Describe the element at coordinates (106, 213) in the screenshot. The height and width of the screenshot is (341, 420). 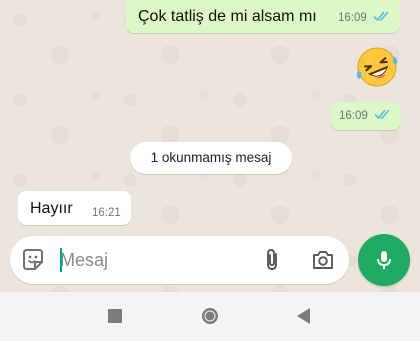
I see `message-time: 16:21` at that location.